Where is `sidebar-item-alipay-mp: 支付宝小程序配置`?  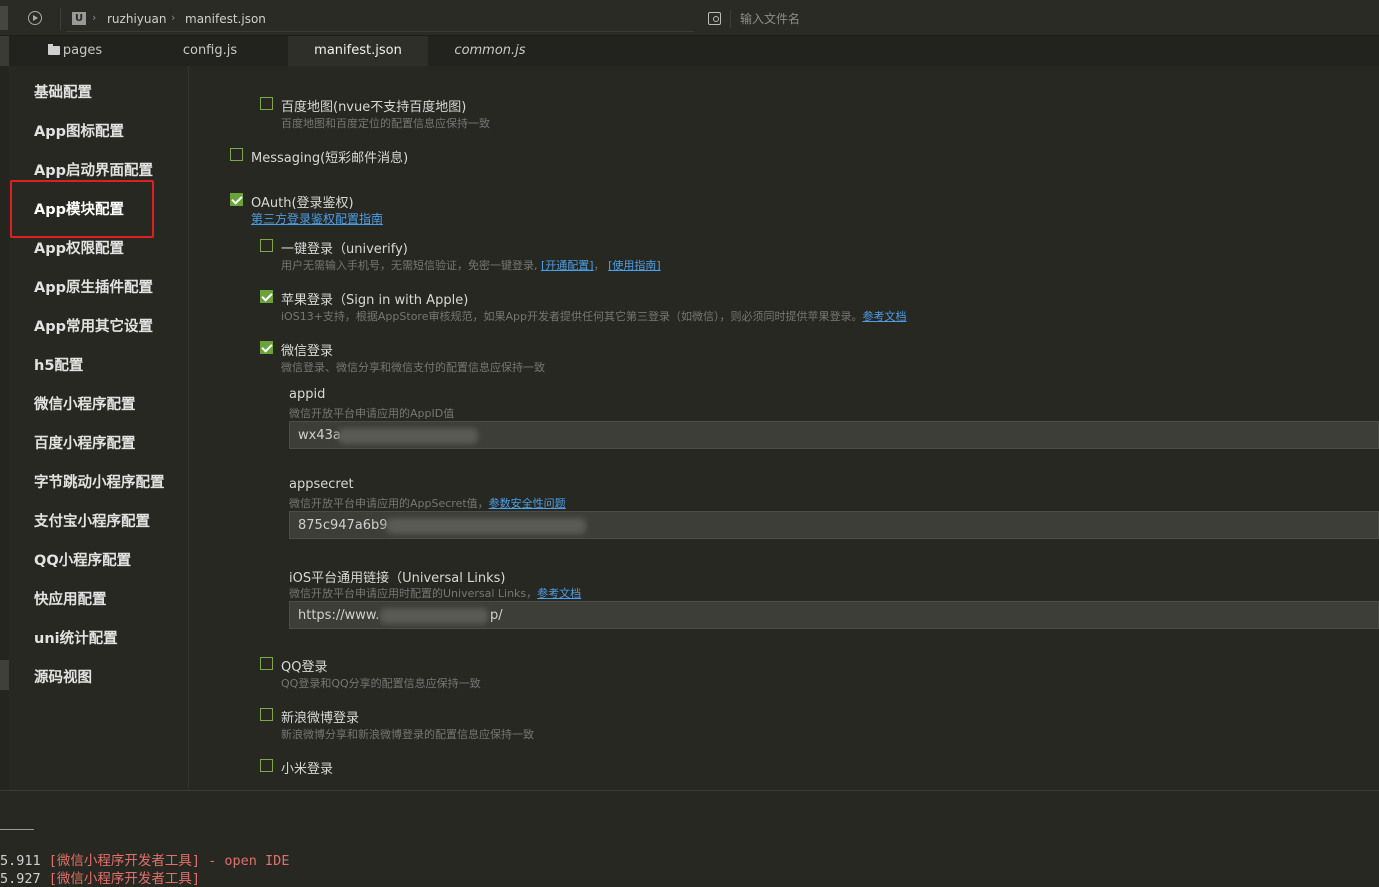 sidebar-item-alipay-mp: 支付宝小程序配置 is located at coordinates (92, 520).